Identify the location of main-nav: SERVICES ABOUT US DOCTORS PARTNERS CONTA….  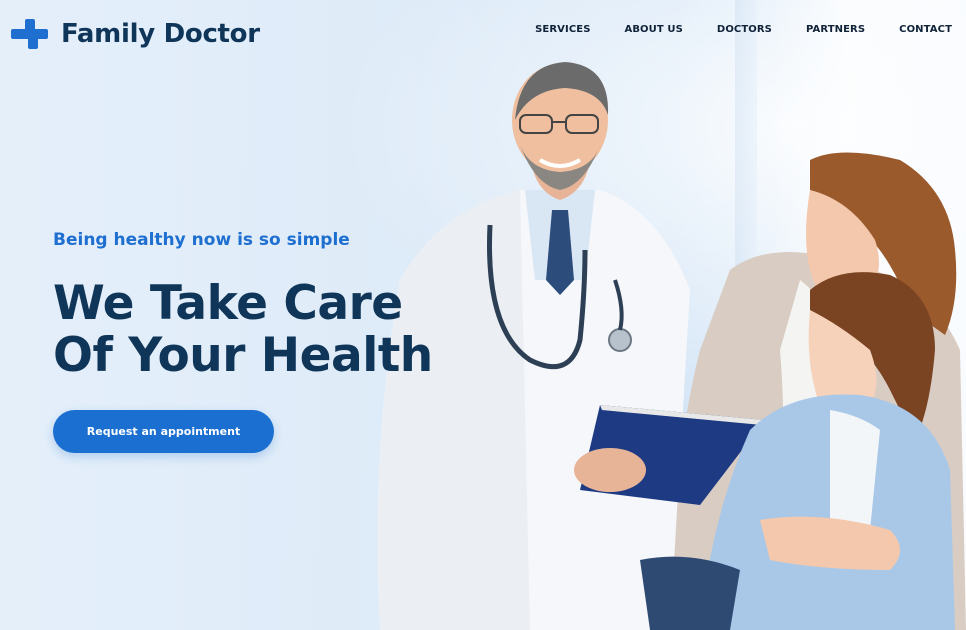
(743, 29).